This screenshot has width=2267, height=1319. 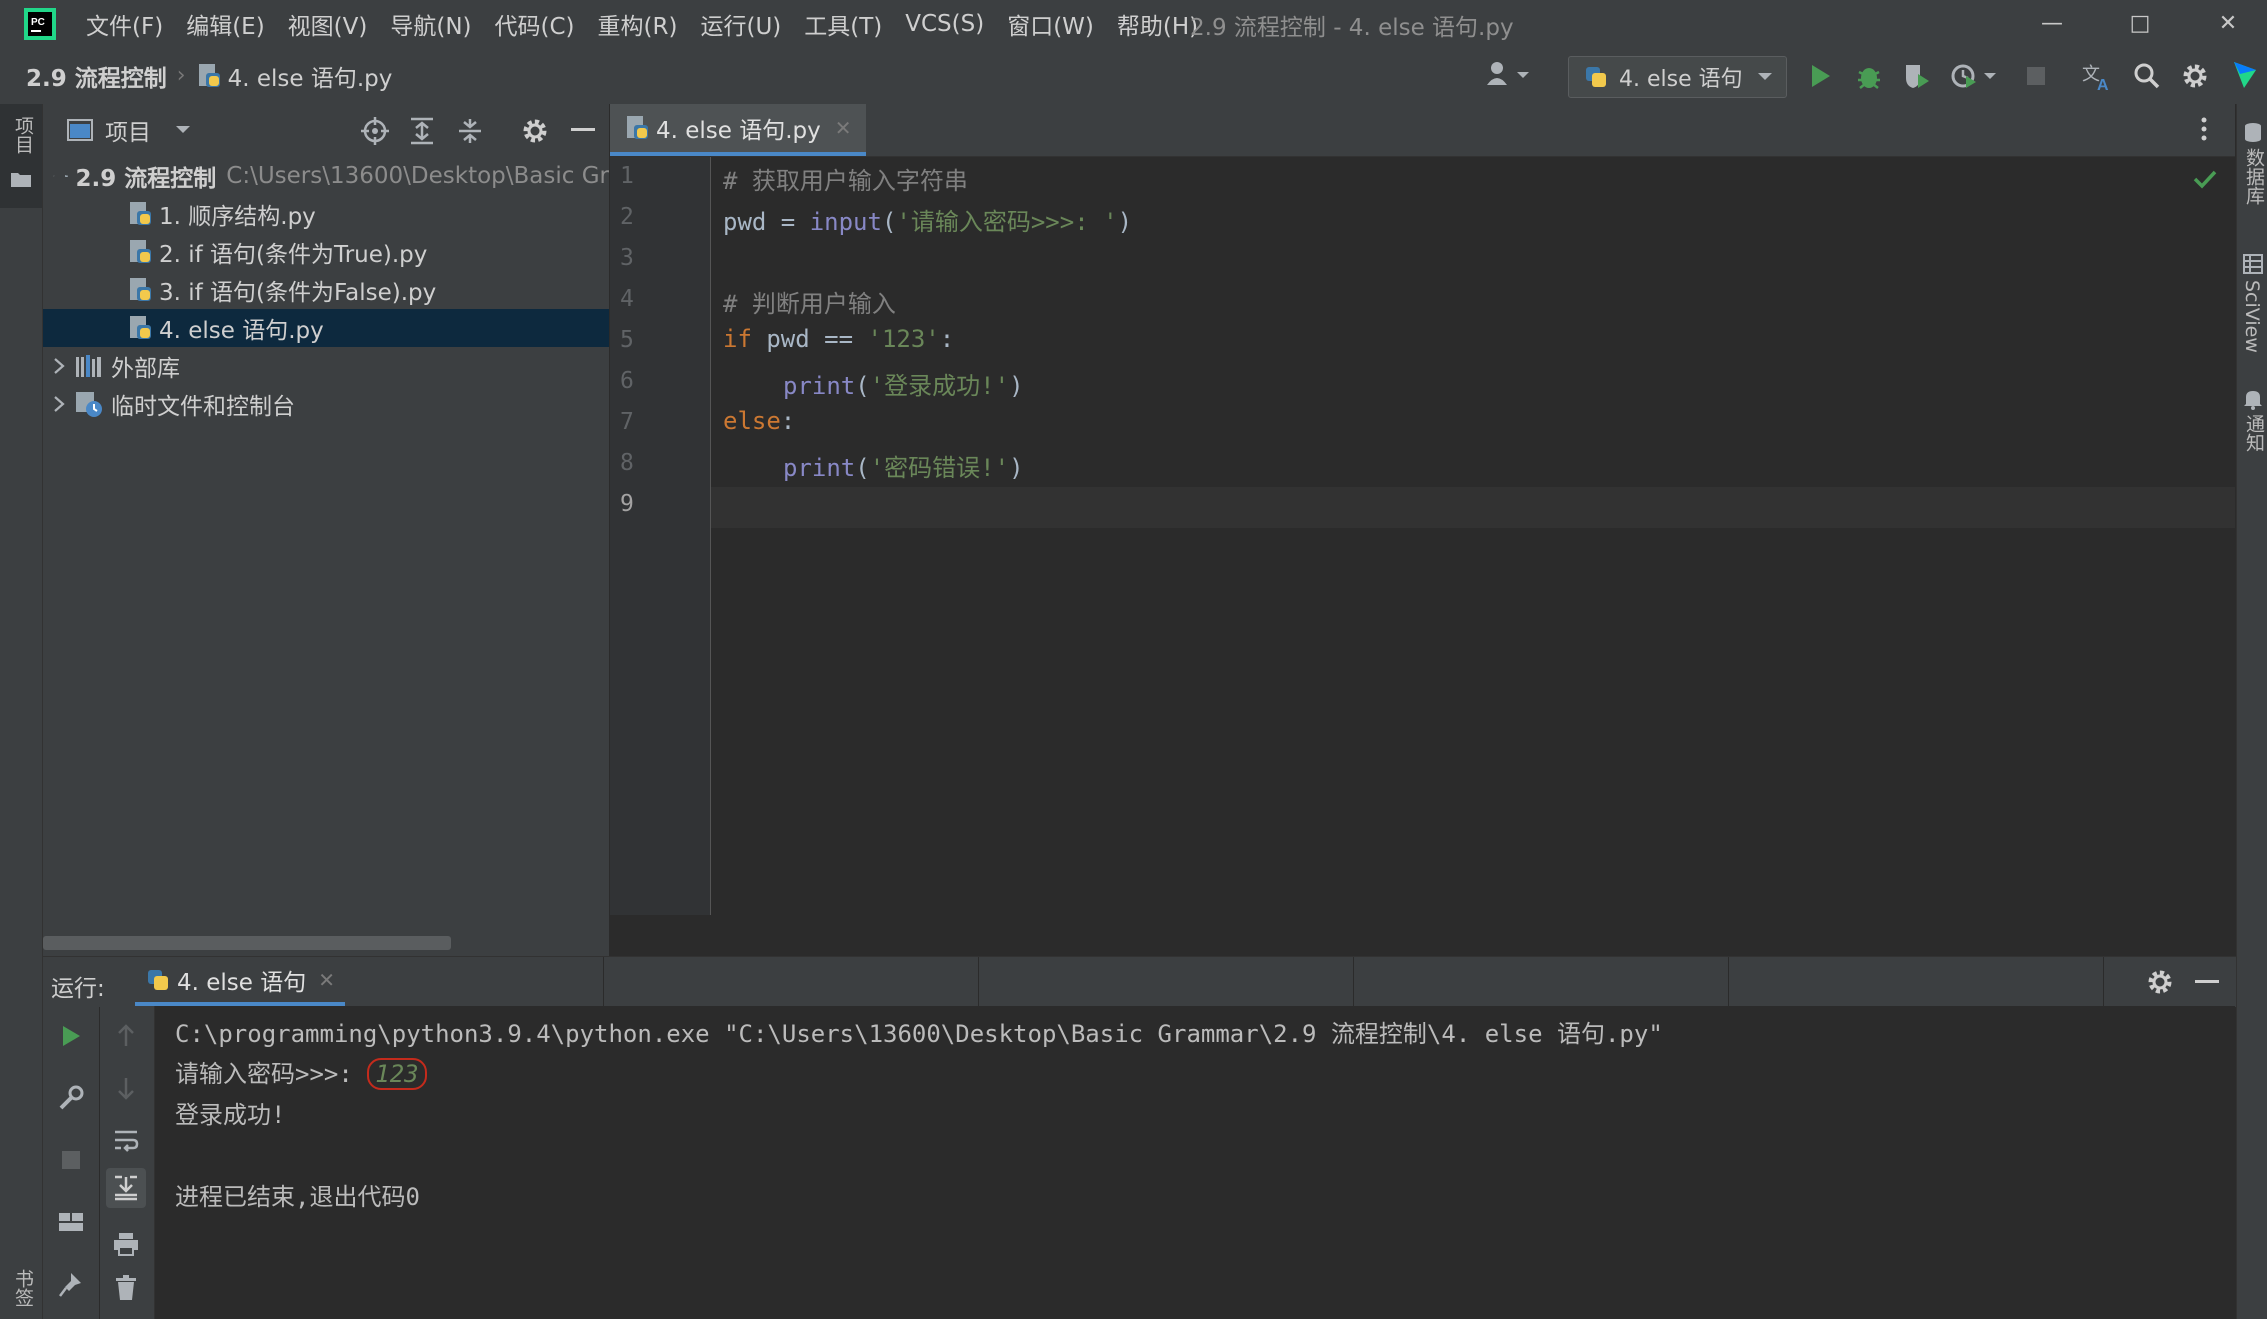 What do you see at coordinates (2205, 179) in the screenshot?
I see `inspection-ok-icon` at bounding box center [2205, 179].